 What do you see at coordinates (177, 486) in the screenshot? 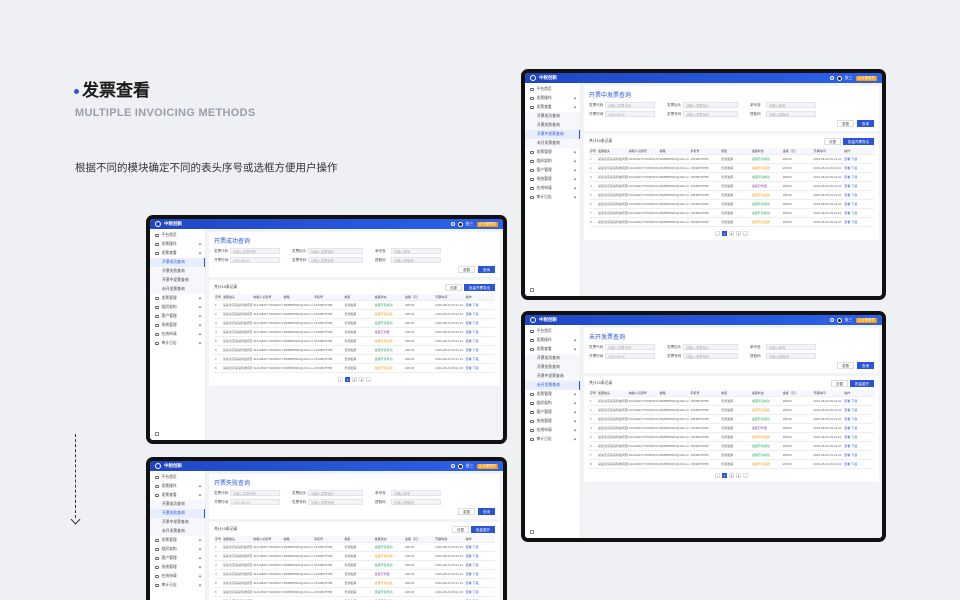
I see `sidebar-item-invoice-ops: 发票操作` at bounding box center [177, 486].